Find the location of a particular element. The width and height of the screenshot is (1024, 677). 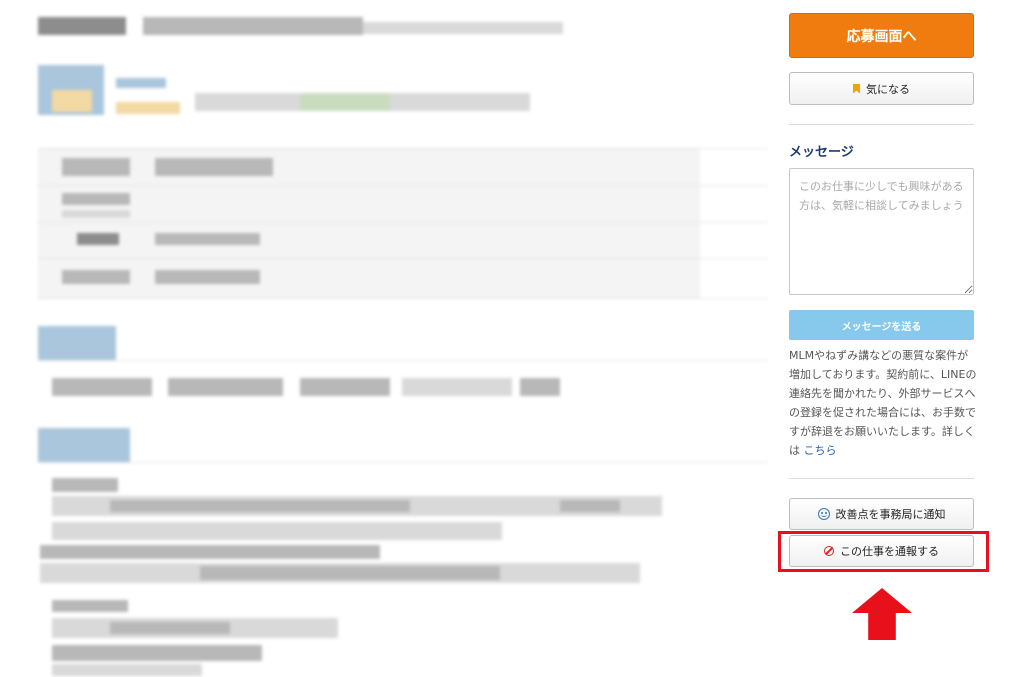

details-link: こちら is located at coordinates (820, 450).